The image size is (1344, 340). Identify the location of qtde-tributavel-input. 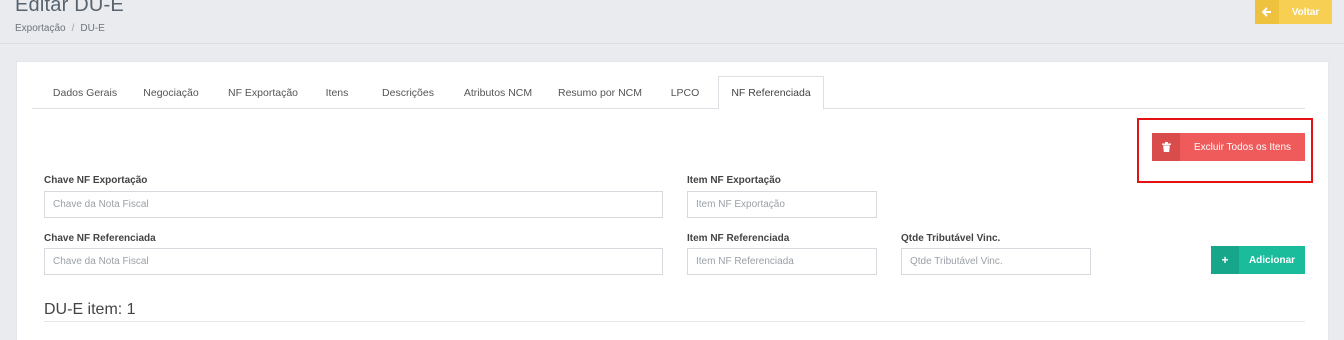
(996, 261).